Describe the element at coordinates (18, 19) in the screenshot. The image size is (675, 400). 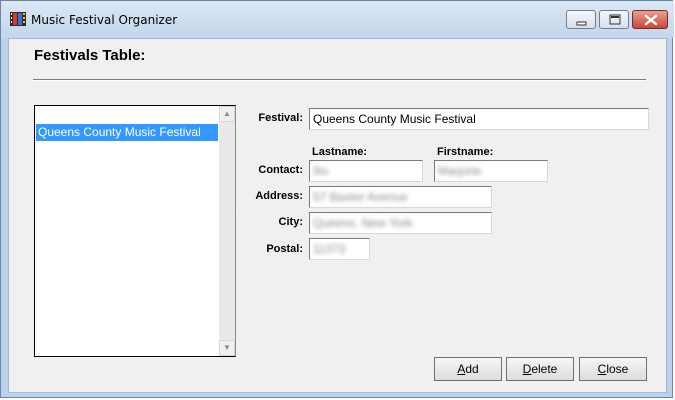
I see `film-strip-icon` at that location.